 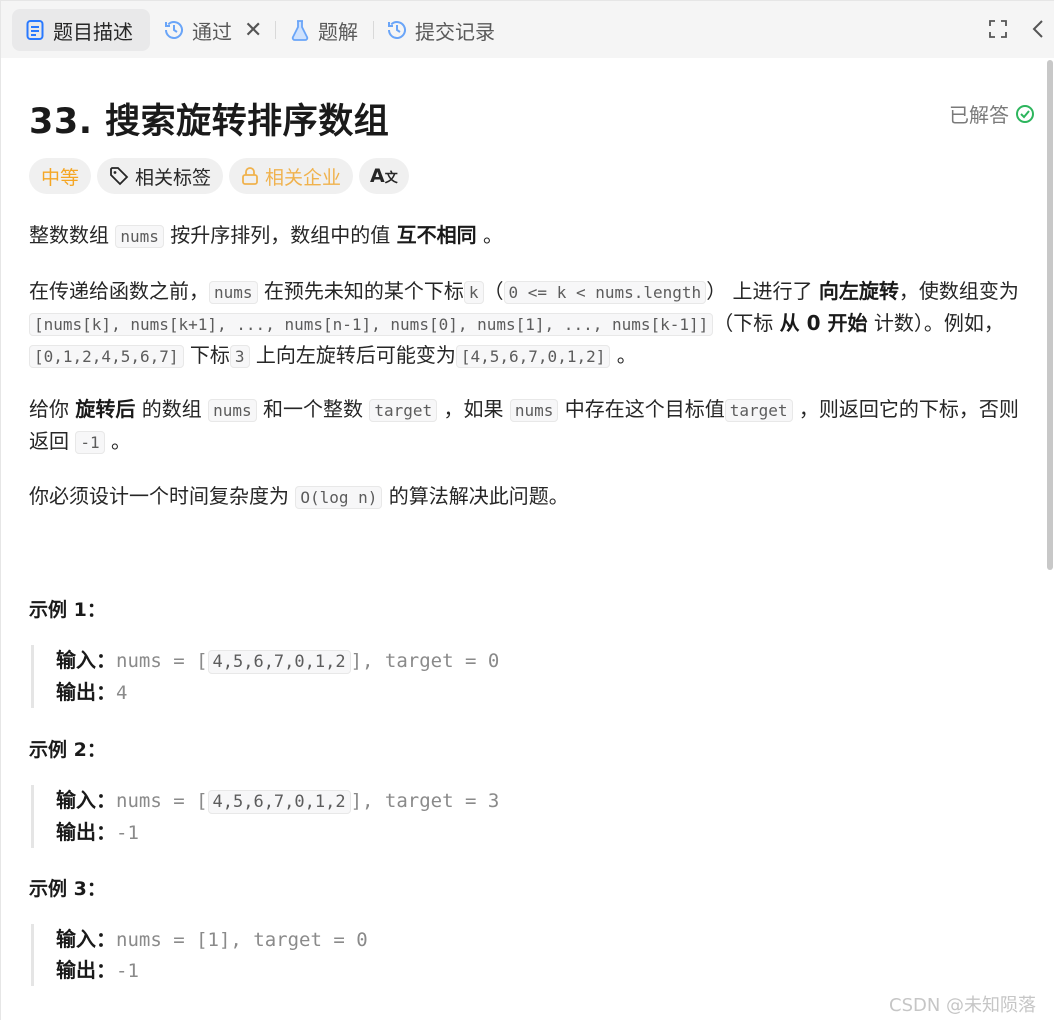 I want to click on text: ], target = 0, so click(x=425, y=661).